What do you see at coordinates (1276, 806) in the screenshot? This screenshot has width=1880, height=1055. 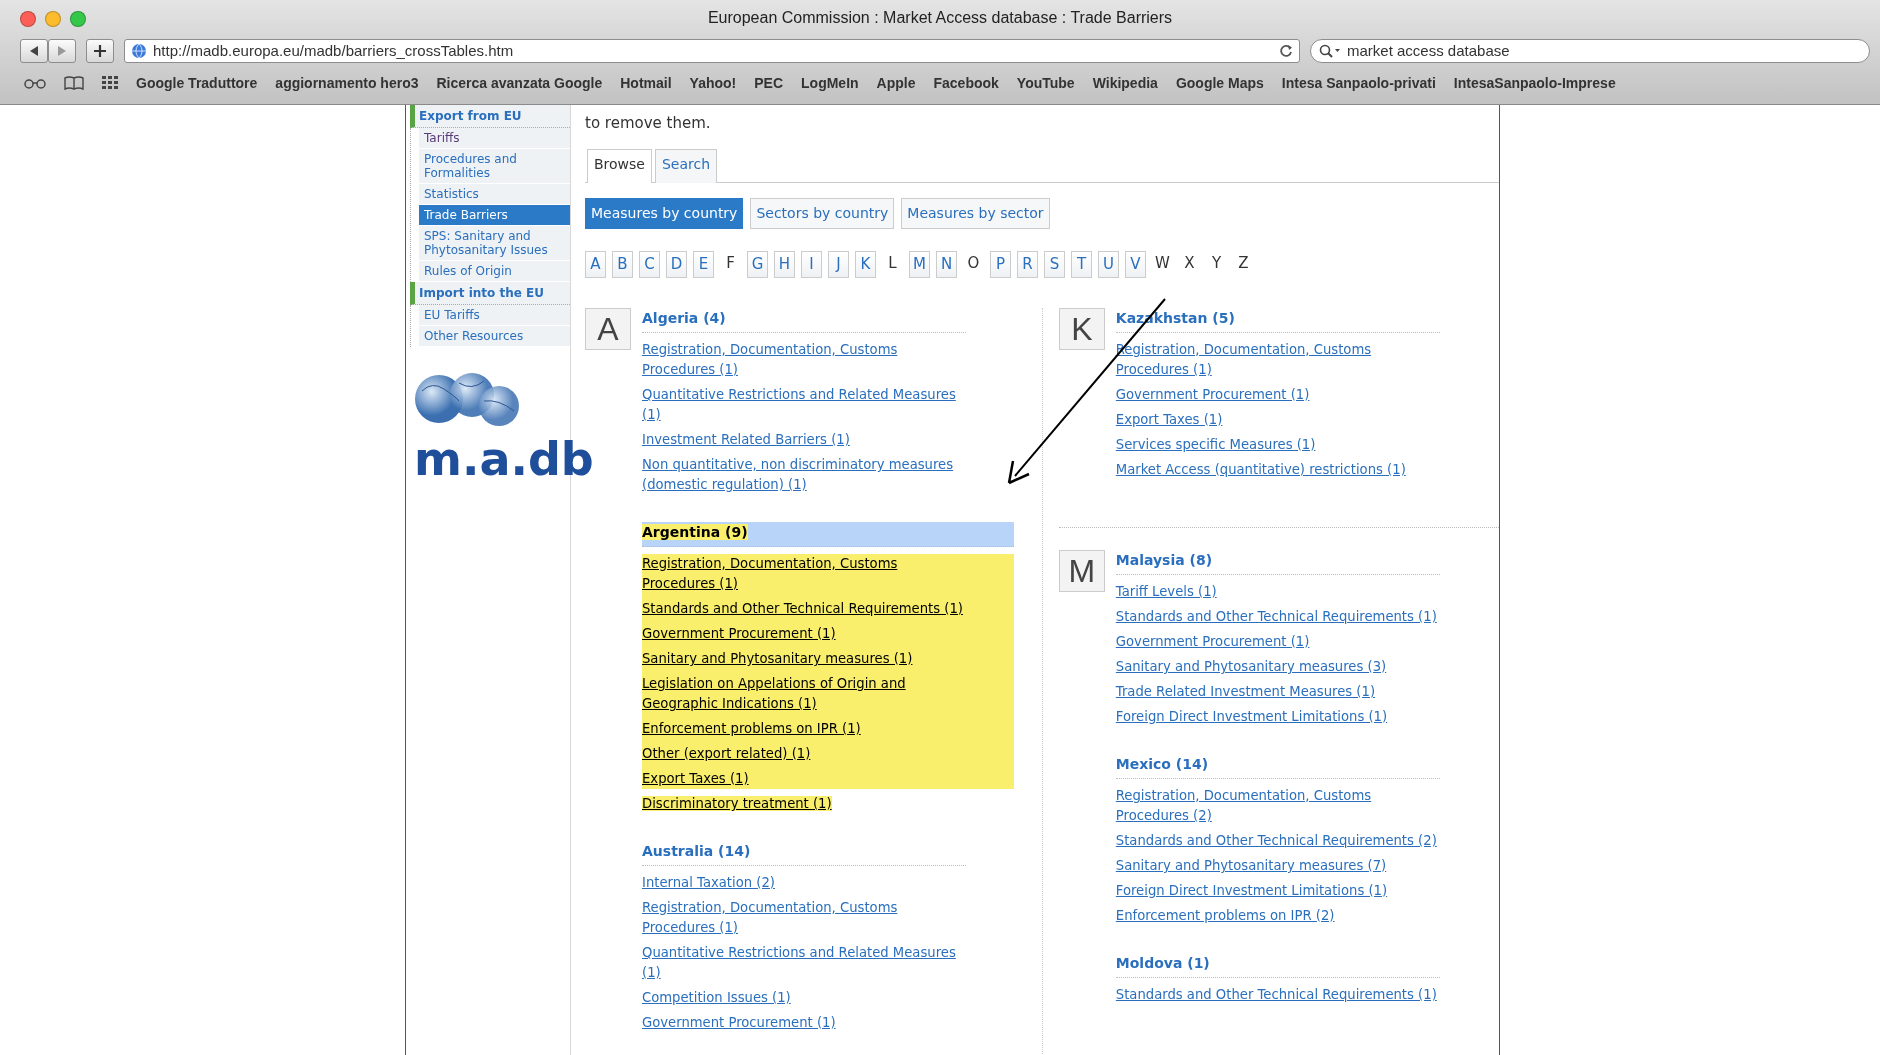 I see `measure-link: Registration, Documentation, Customs Procedures (2)` at bounding box center [1276, 806].